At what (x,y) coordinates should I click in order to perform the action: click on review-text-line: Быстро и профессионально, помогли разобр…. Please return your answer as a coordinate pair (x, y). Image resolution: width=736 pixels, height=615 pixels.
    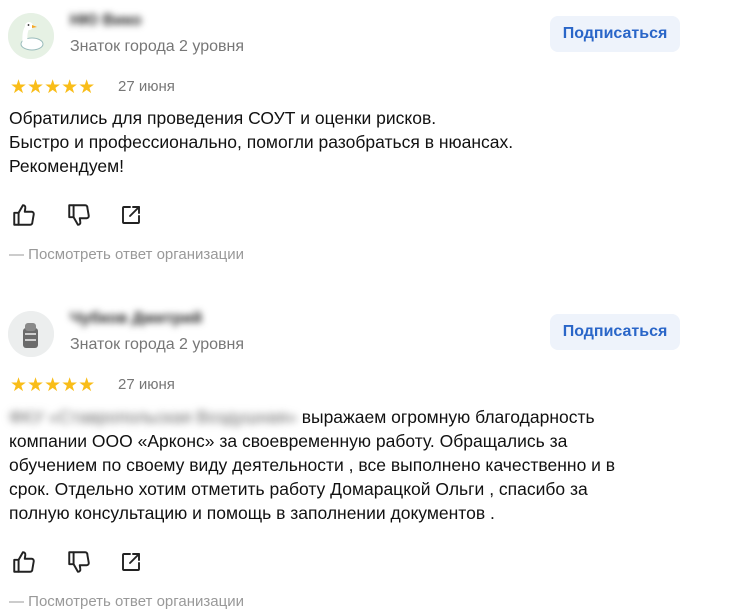
    Looking at the image, I should click on (261, 142).